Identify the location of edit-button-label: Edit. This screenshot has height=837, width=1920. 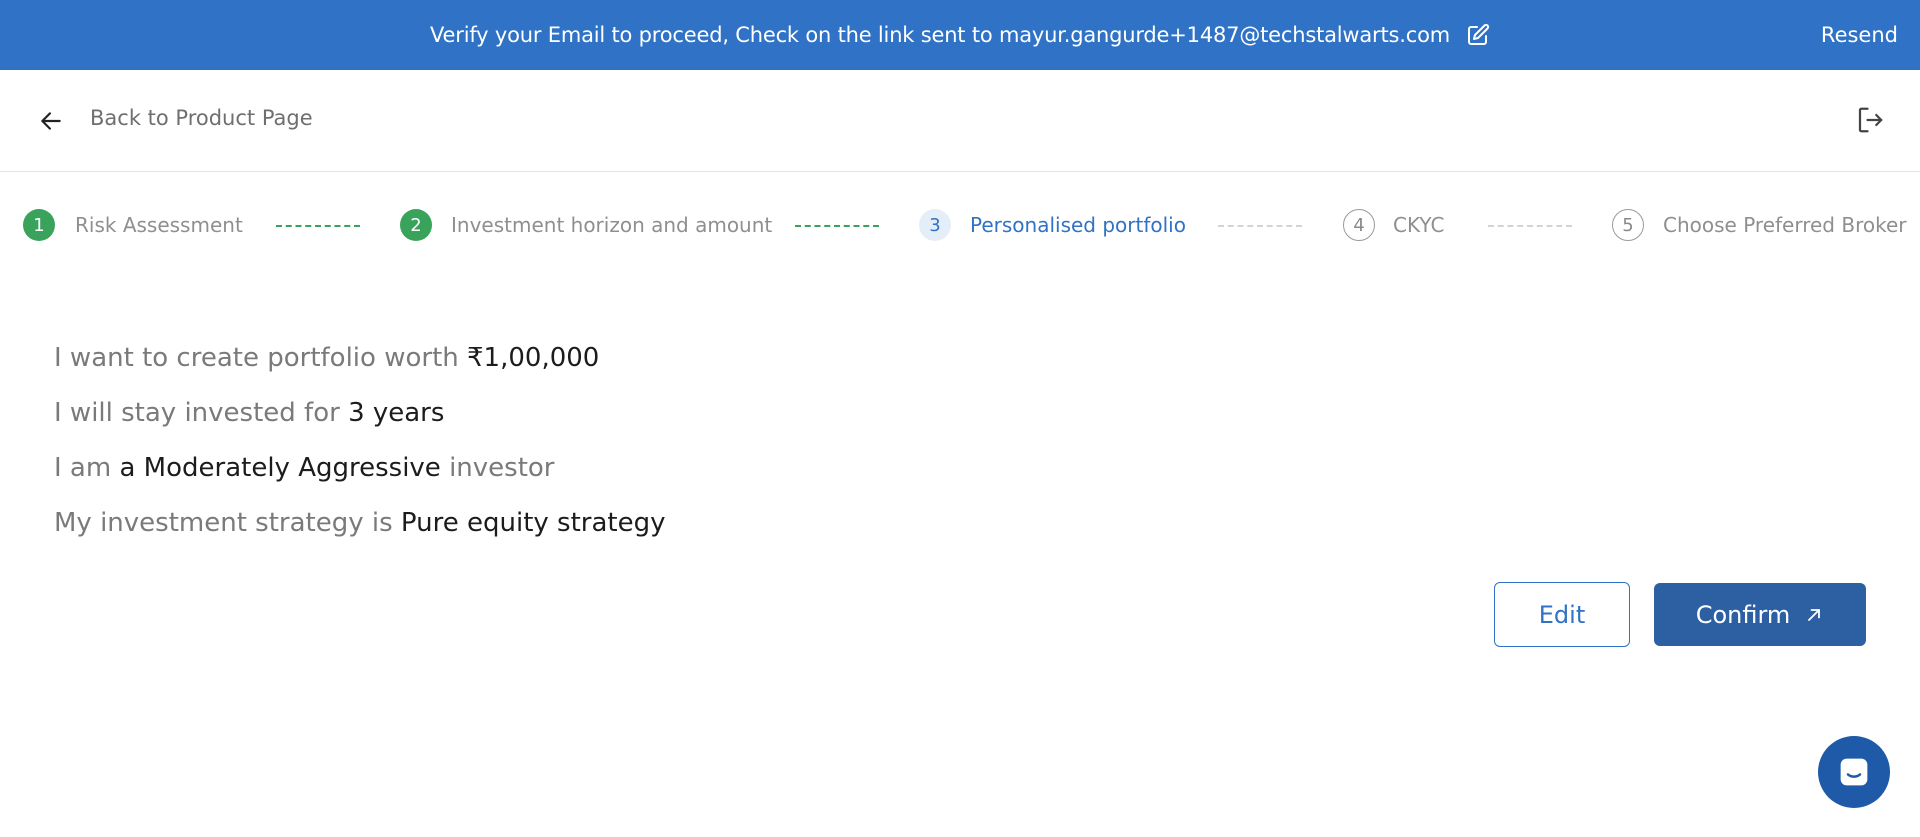
(1562, 614).